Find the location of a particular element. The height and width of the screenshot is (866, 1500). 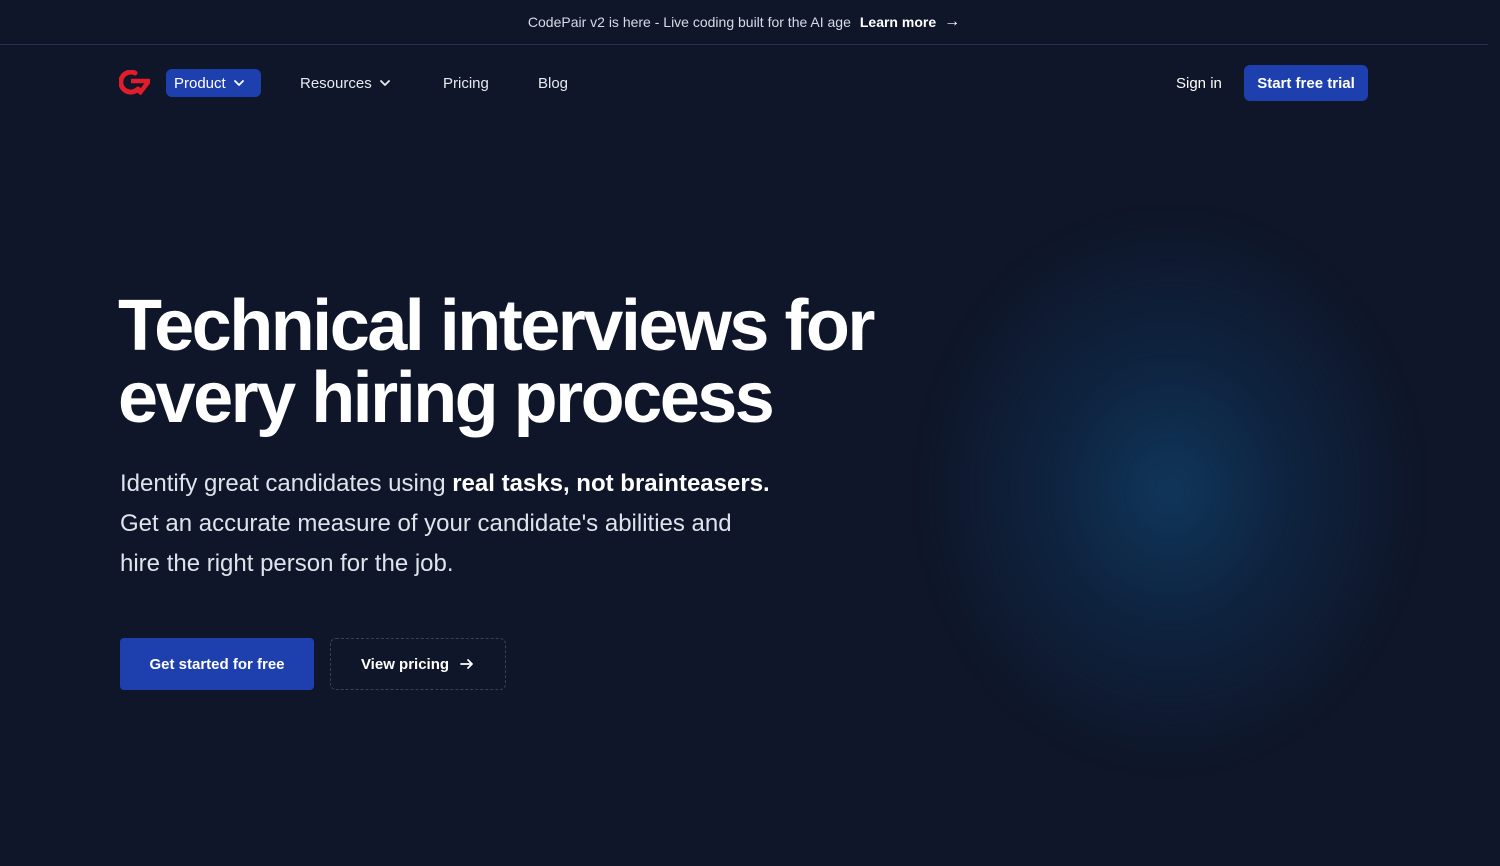

nav-item-label: Blog is located at coordinates (553, 83).